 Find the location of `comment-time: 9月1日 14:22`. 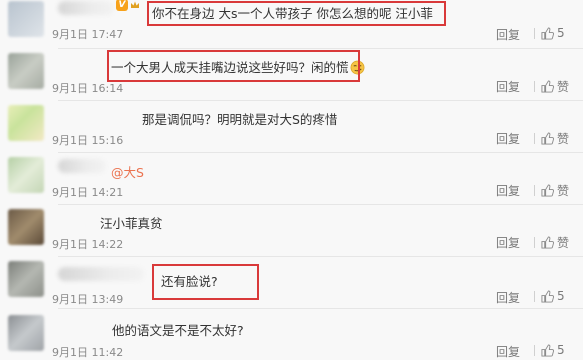

comment-time: 9月1日 14:22 is located at coordinates (88, 244).